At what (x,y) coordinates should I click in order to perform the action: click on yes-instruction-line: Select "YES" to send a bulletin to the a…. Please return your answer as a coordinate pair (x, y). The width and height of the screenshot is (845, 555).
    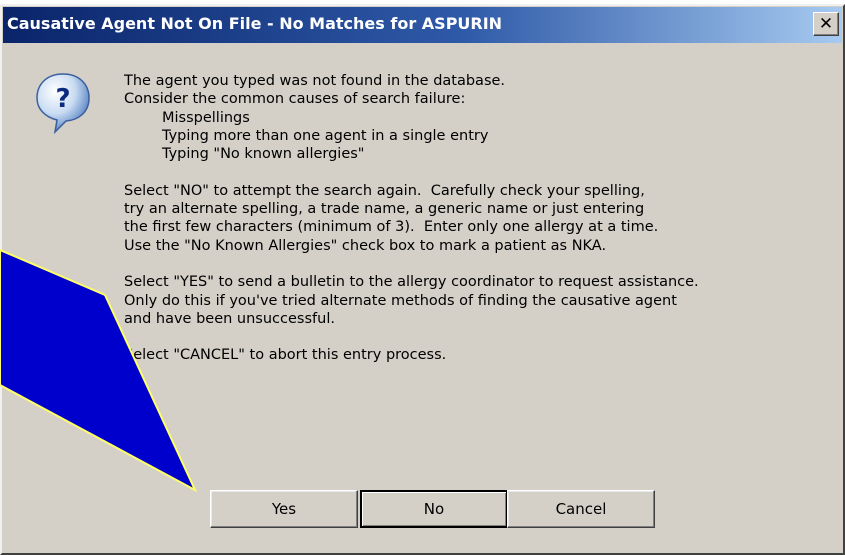
    Looking at the image, I should click on (411, 282).